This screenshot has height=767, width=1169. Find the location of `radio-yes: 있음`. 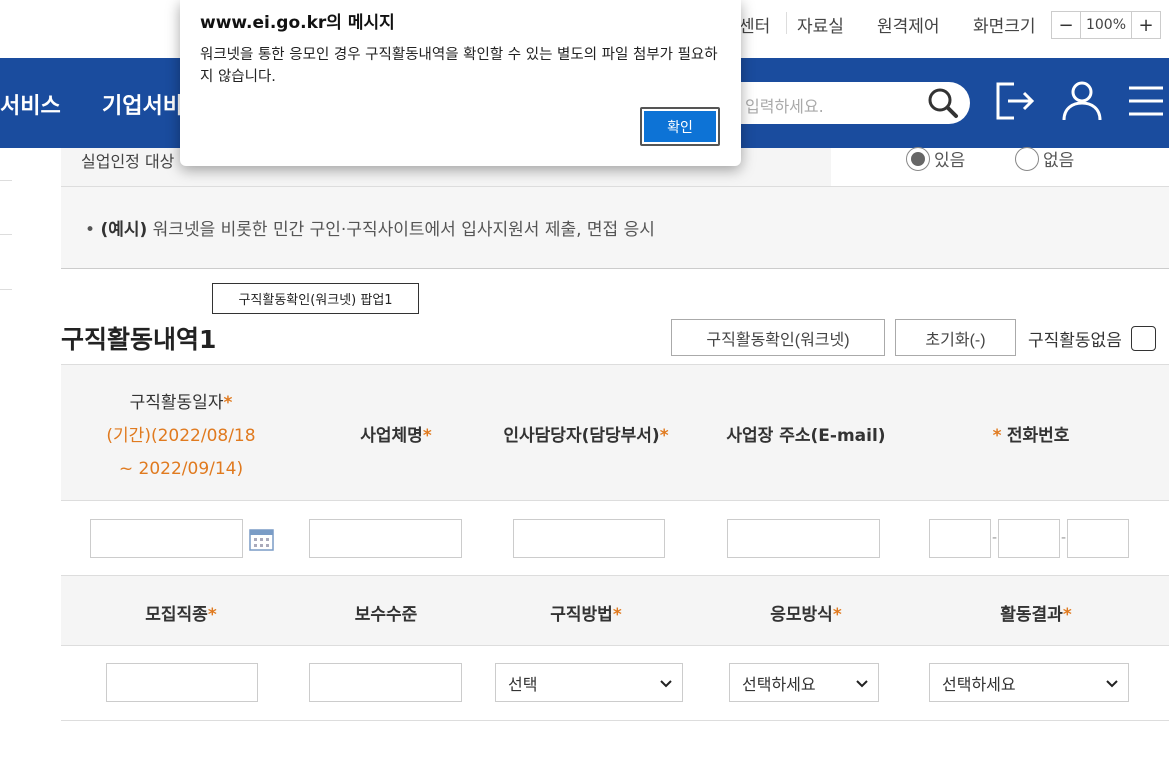

radio-yes: 있음 is located at coordinates (935, 158).